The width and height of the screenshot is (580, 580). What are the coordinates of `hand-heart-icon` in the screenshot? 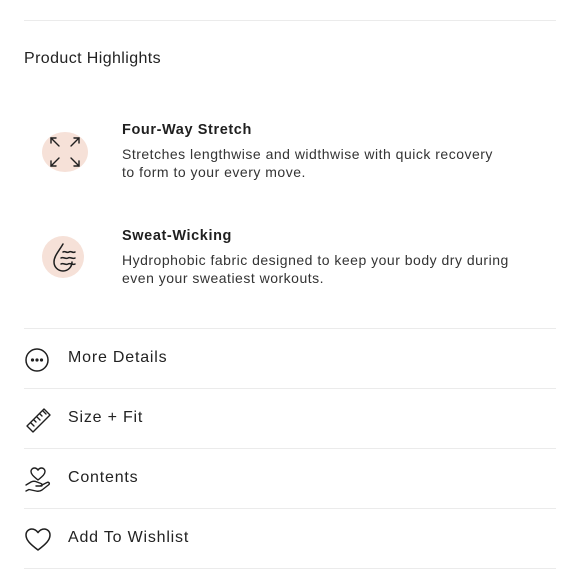 It's located at (38, 479).